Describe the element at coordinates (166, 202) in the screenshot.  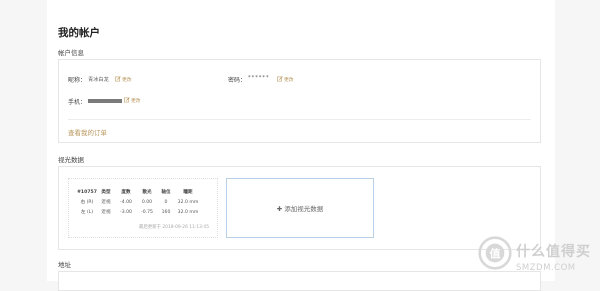
I see `axis-value: 0` at that location.